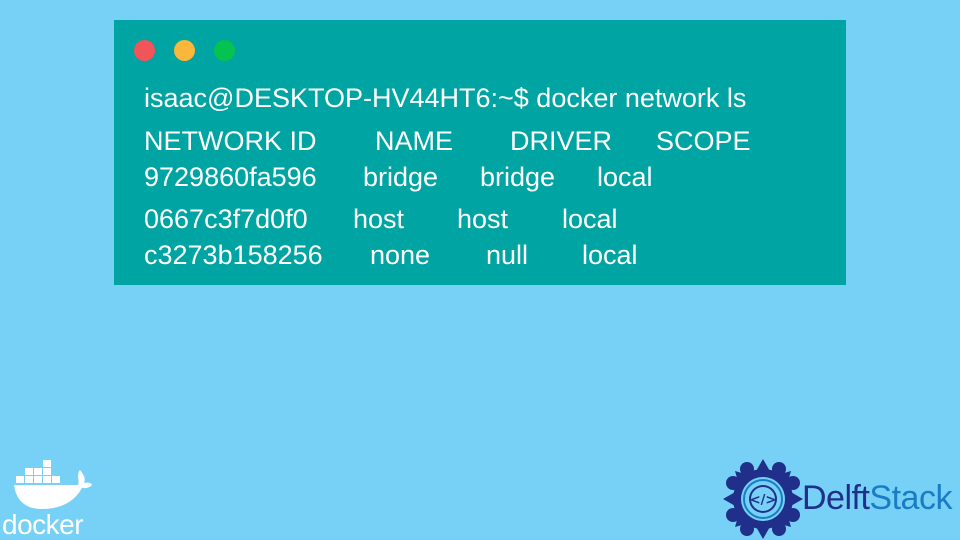 This screenshot has height=540, width=960. I want to click on network-driver: host, so click(483, 219).